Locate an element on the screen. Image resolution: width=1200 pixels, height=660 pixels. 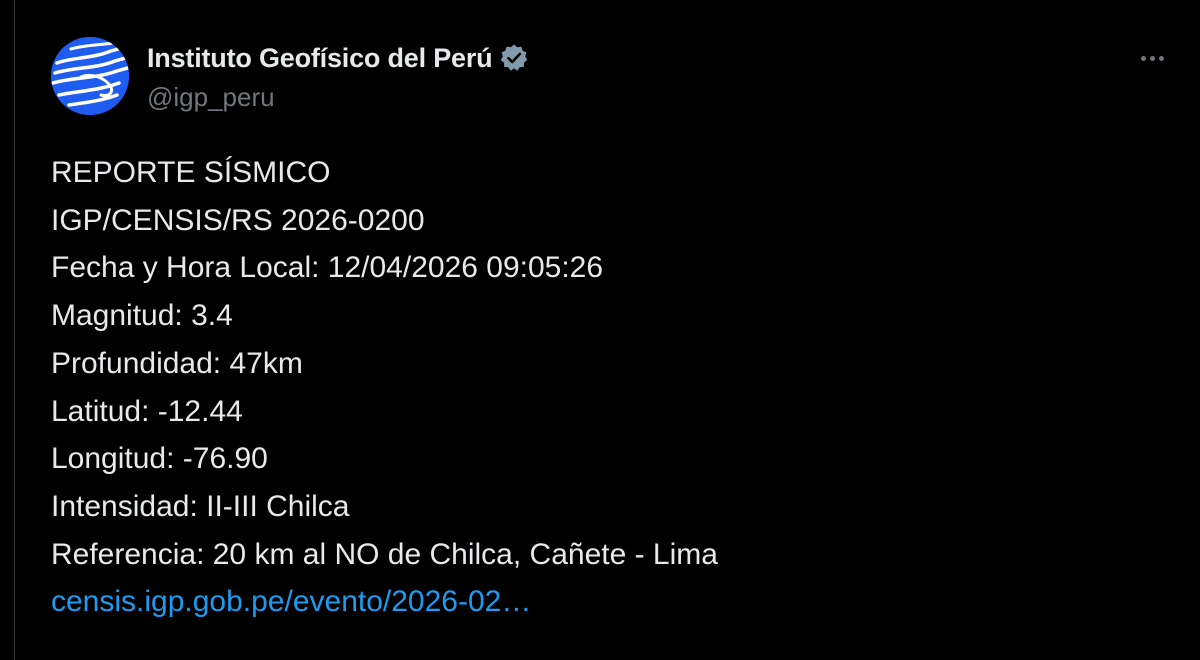
tweet-line-magnitude: Magnitud: 3.4 is located at coordinates (142, 316).